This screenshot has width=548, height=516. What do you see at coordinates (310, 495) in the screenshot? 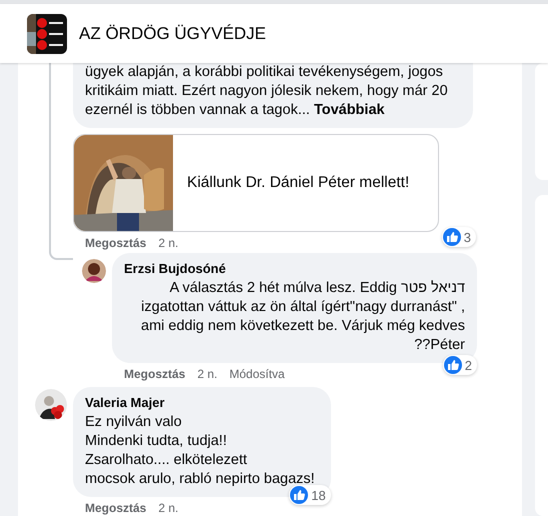
I see `reaction-badge: 18` at bounding box center [310, 495].